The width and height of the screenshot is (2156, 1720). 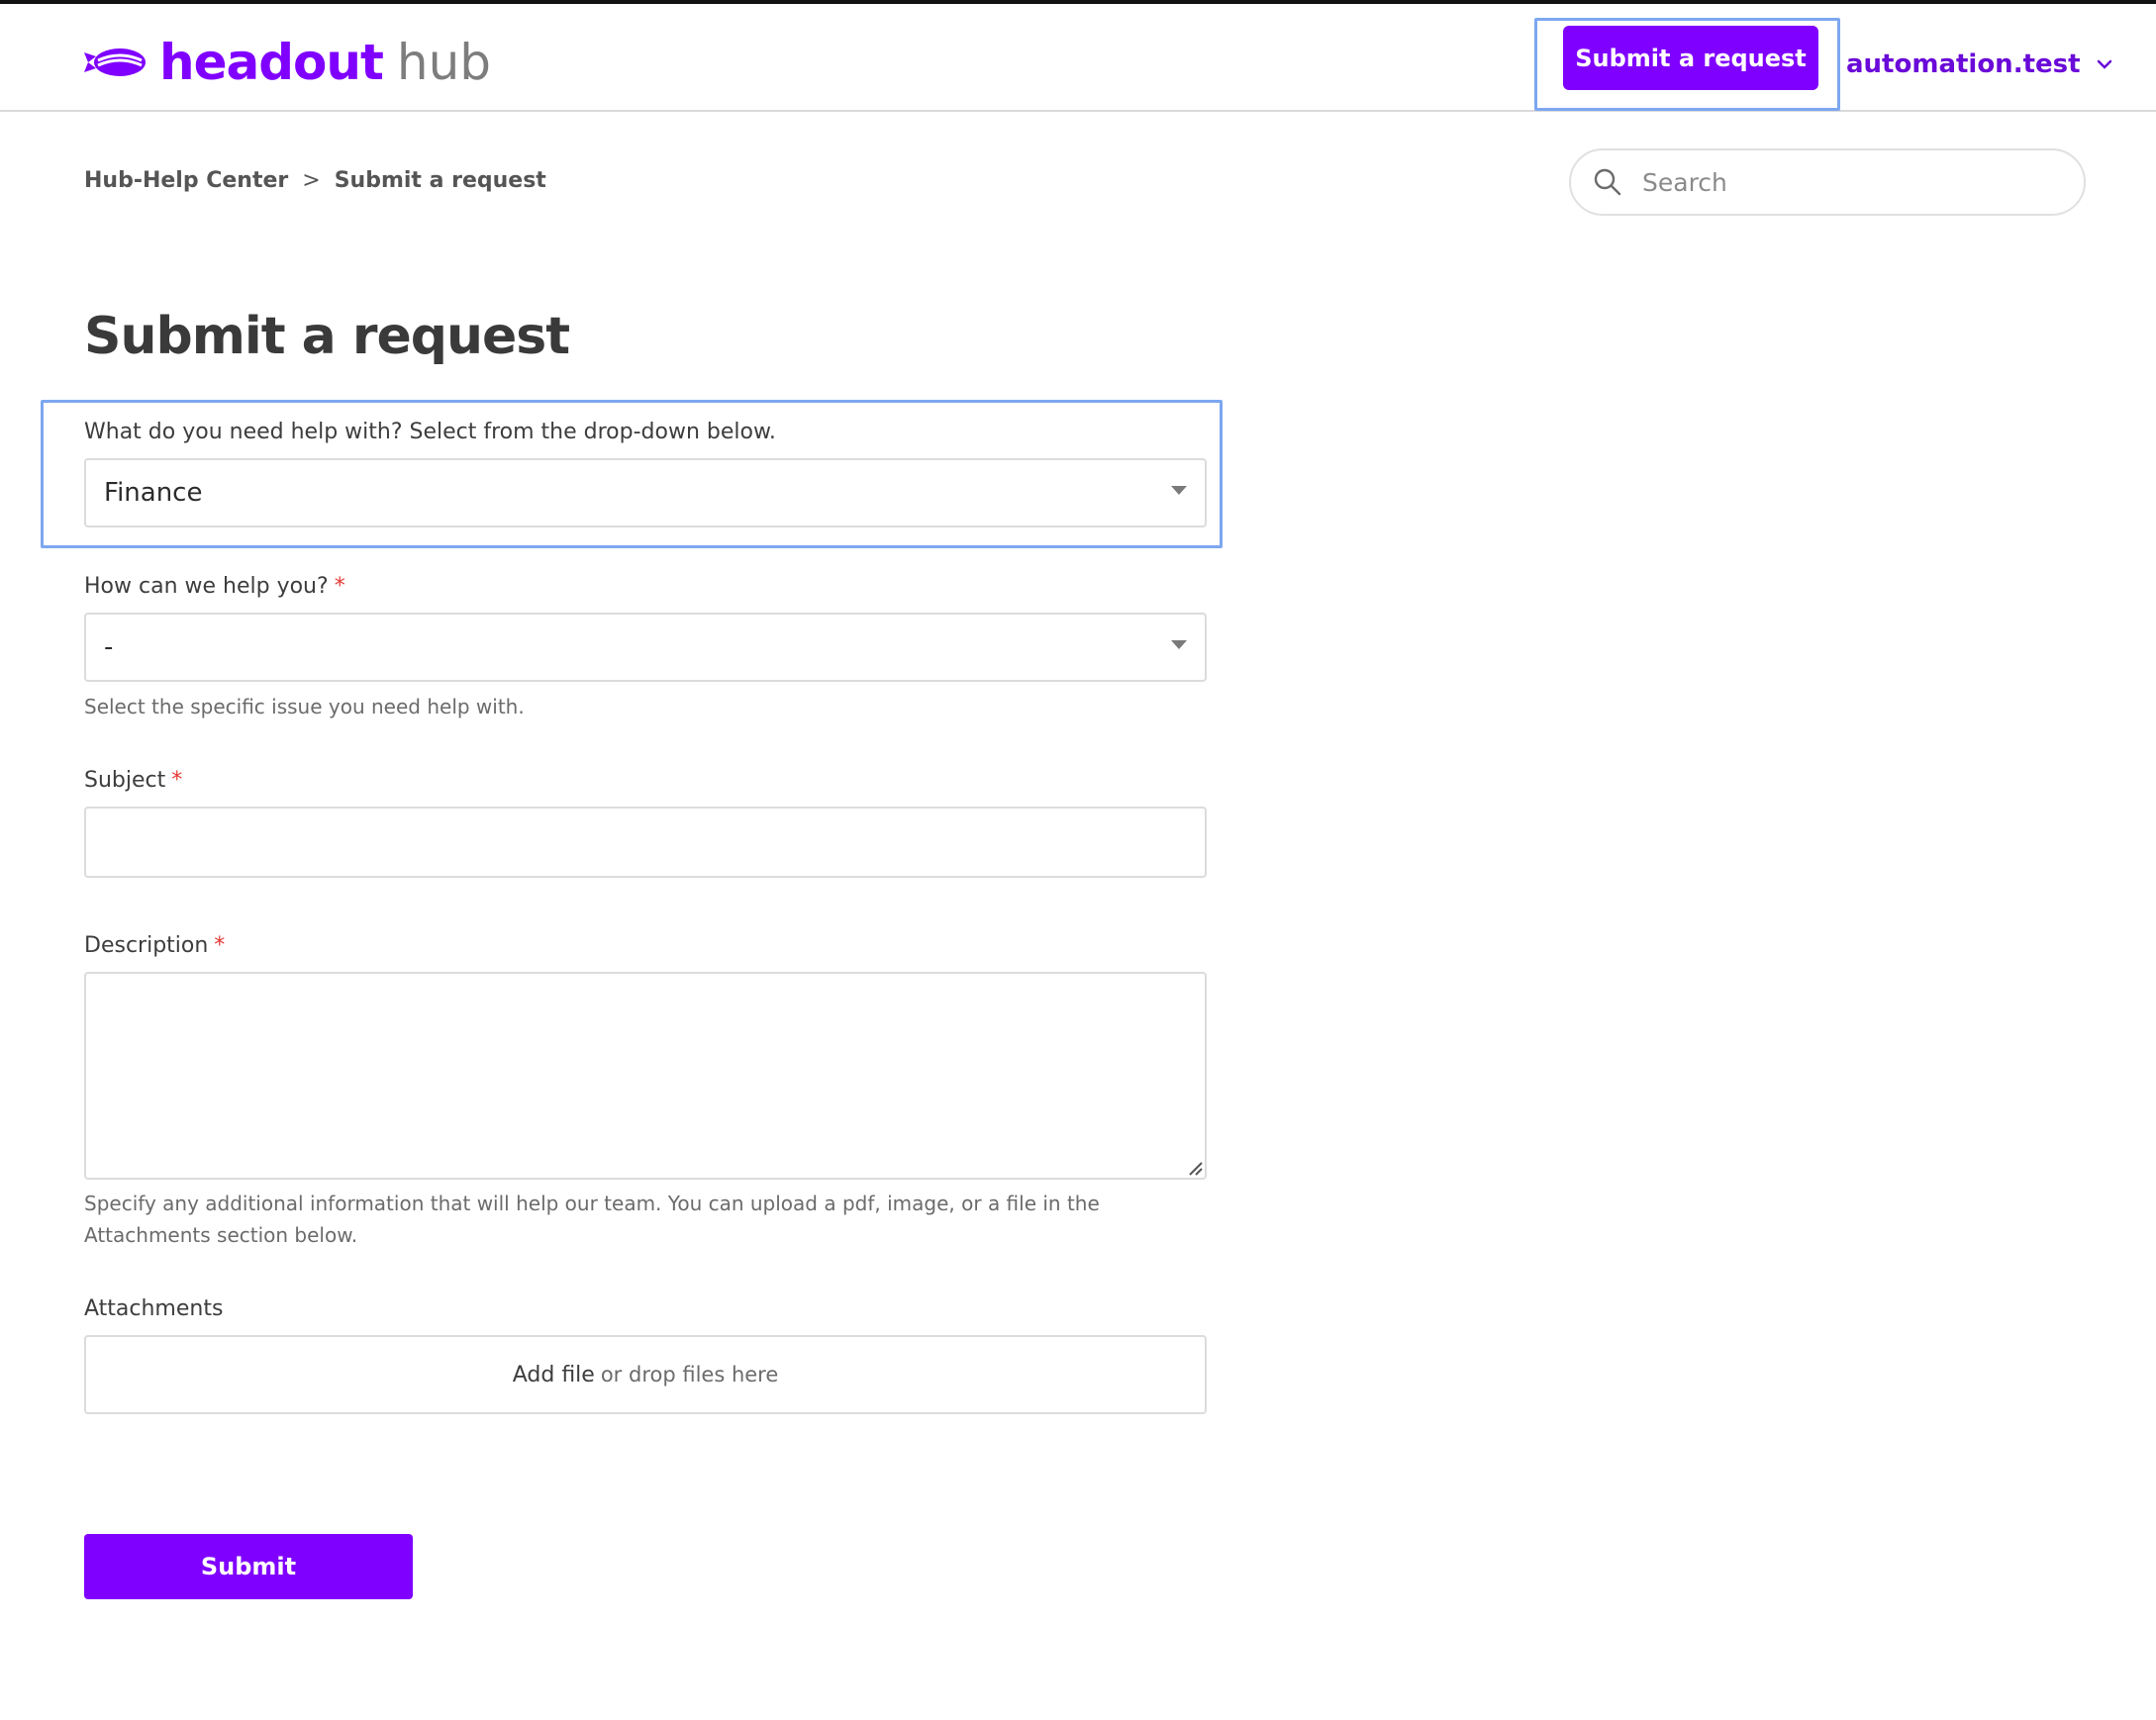 I want to click on subject-input, so click(x=645, y=843).